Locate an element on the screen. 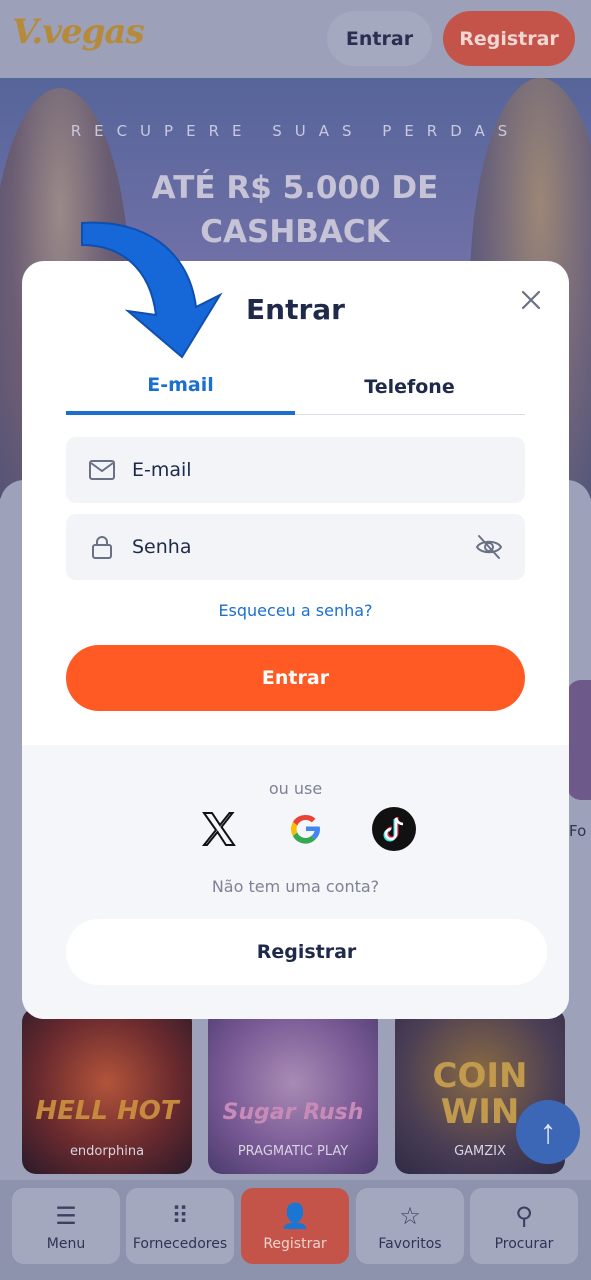  email-placeholder: E-mail is located at coordinates (162, 470).